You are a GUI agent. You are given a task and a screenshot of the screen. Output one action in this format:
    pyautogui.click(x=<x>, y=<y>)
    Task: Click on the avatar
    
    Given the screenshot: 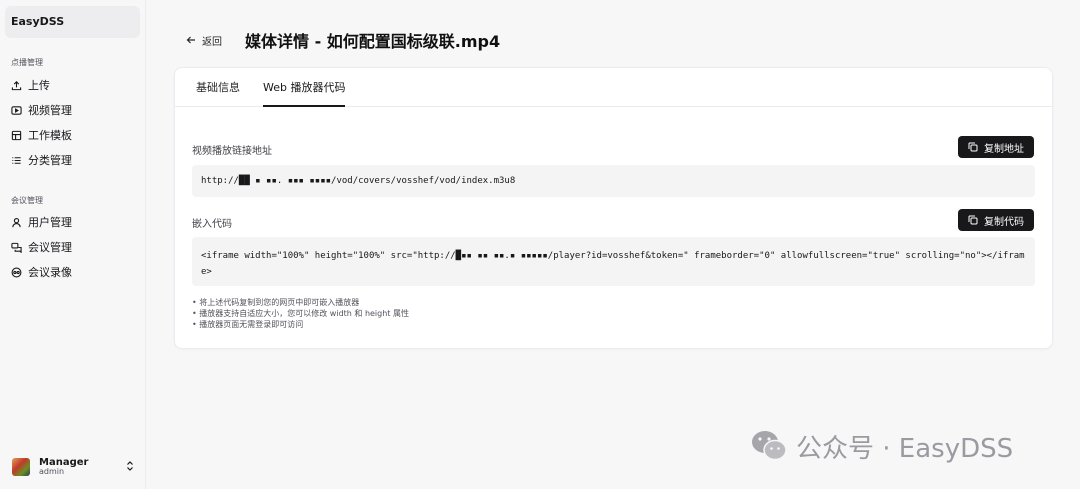 What is the action you would take?
    pyautogui.click(x=21, y=467)
    